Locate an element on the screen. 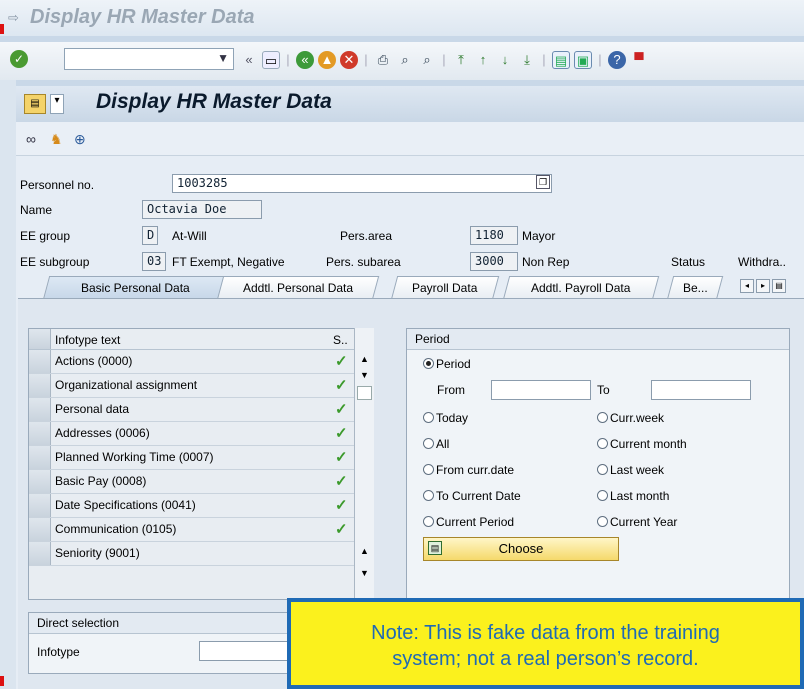 The height and width of the screenshot is (689, 804). window-titlebar: ⇨ Display HR Master Data is located at coordinates (402, 18).